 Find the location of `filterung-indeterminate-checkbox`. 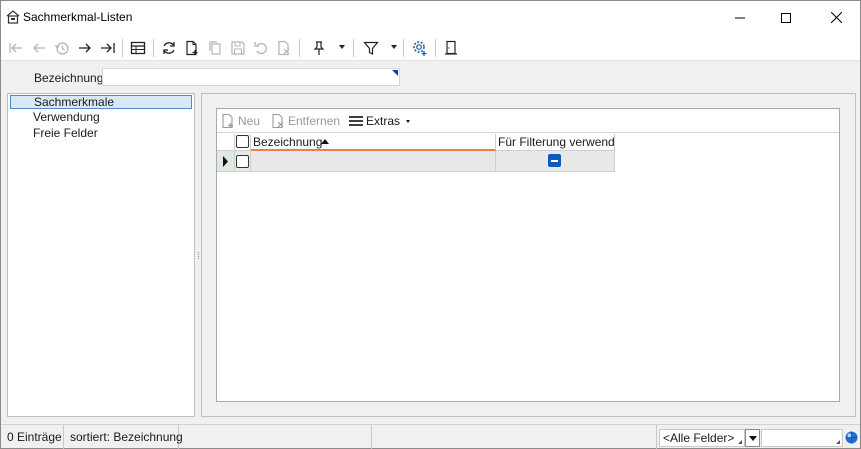

filterung-indeterminate-checkbox is located at coordinates (554, 160).